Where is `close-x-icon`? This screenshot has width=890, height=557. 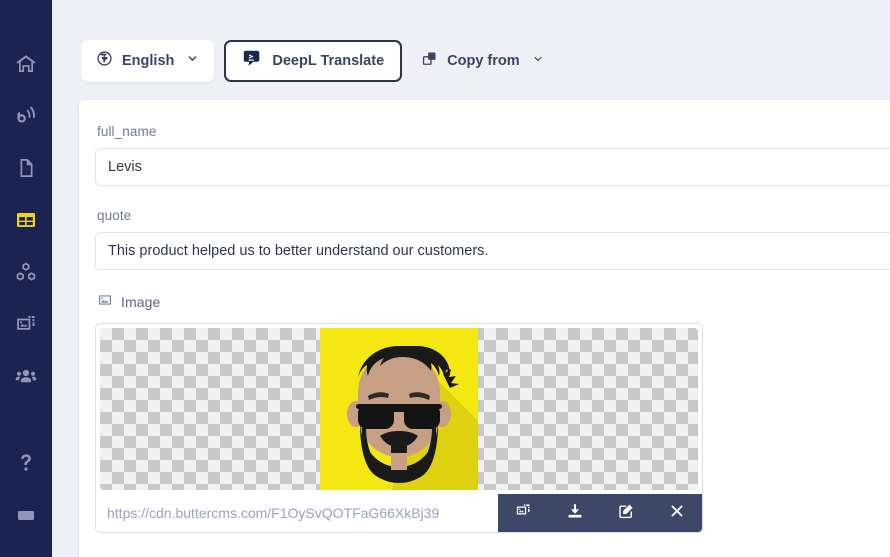
close-x-icon is located at coordinates (677, 513).